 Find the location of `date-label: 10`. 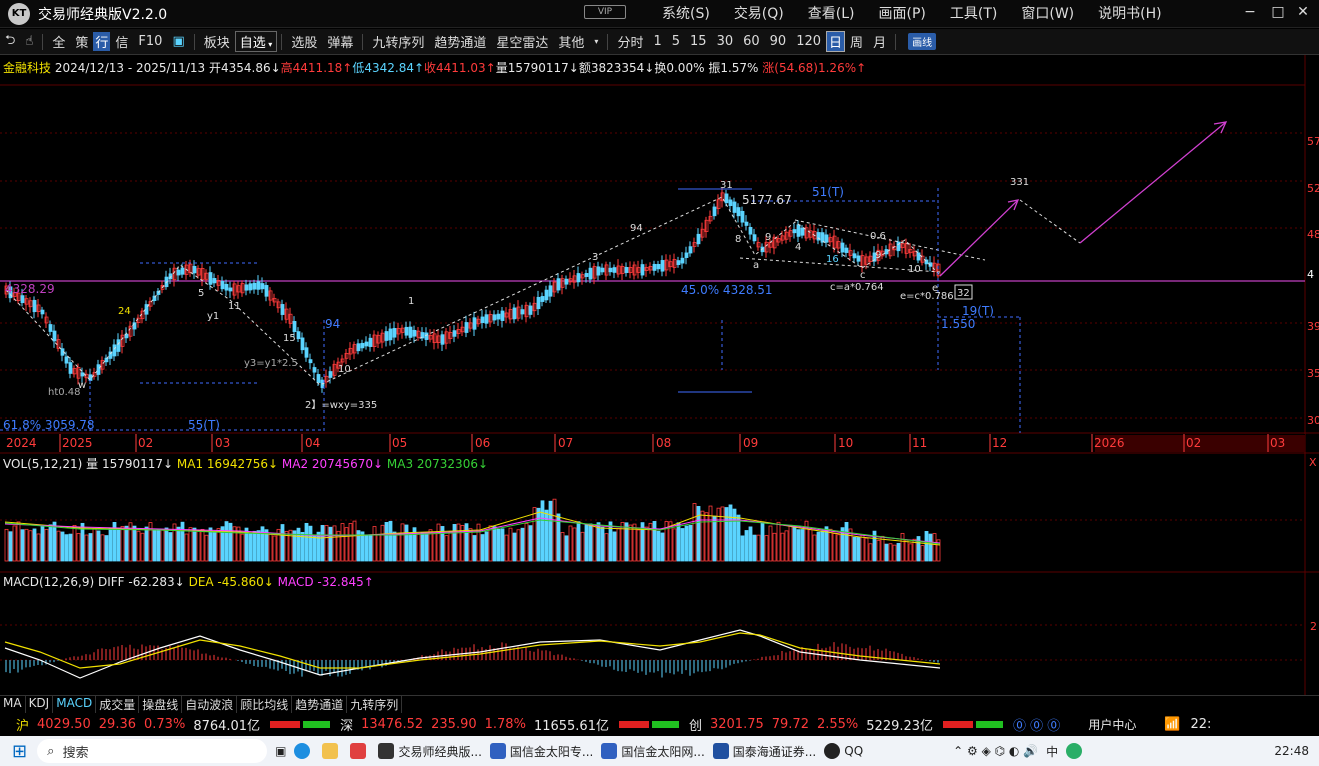

date-label: 10 is located at coordinates (845, 443).